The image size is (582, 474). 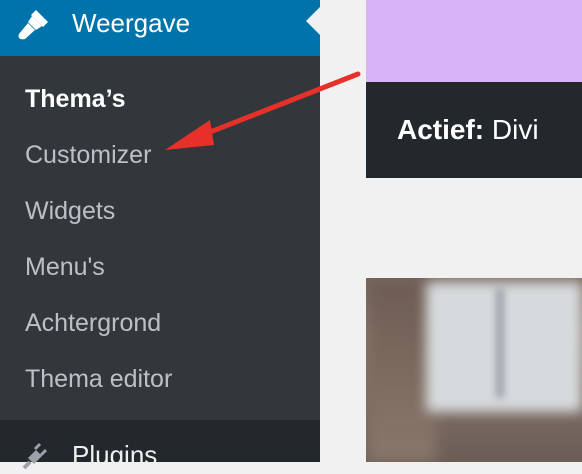 What do you see at coordinates (500, 343) in the screenshot?
I see `preview-image-frame` at bounding box center [500, 343].